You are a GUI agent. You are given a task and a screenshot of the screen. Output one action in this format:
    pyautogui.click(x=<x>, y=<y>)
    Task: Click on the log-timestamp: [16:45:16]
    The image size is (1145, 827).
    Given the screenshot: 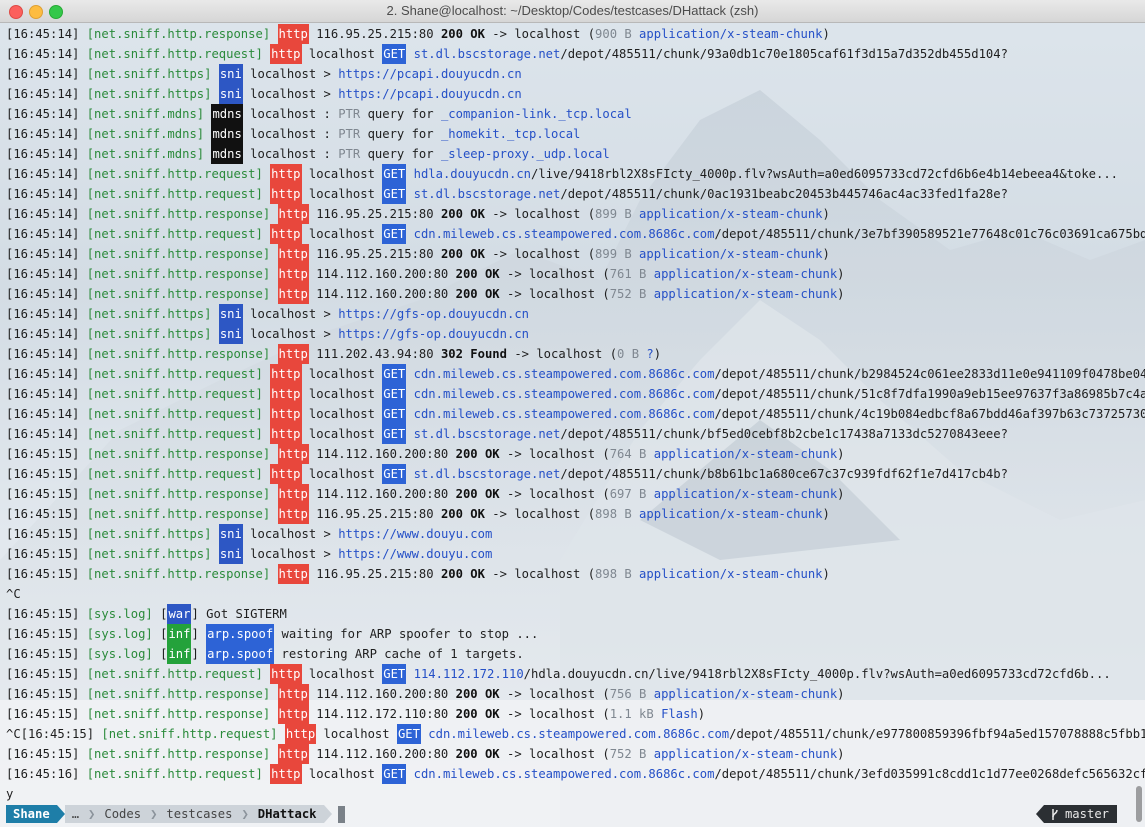 What is the action you would take?
    pyautogui.click(x=43, y=774)
    